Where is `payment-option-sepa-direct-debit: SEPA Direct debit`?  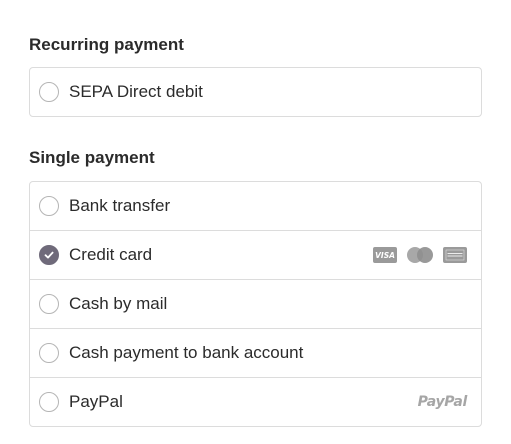 payment-option-sepa-direct-debit: SEPA Direct debit is located at coordinates (255, 92).